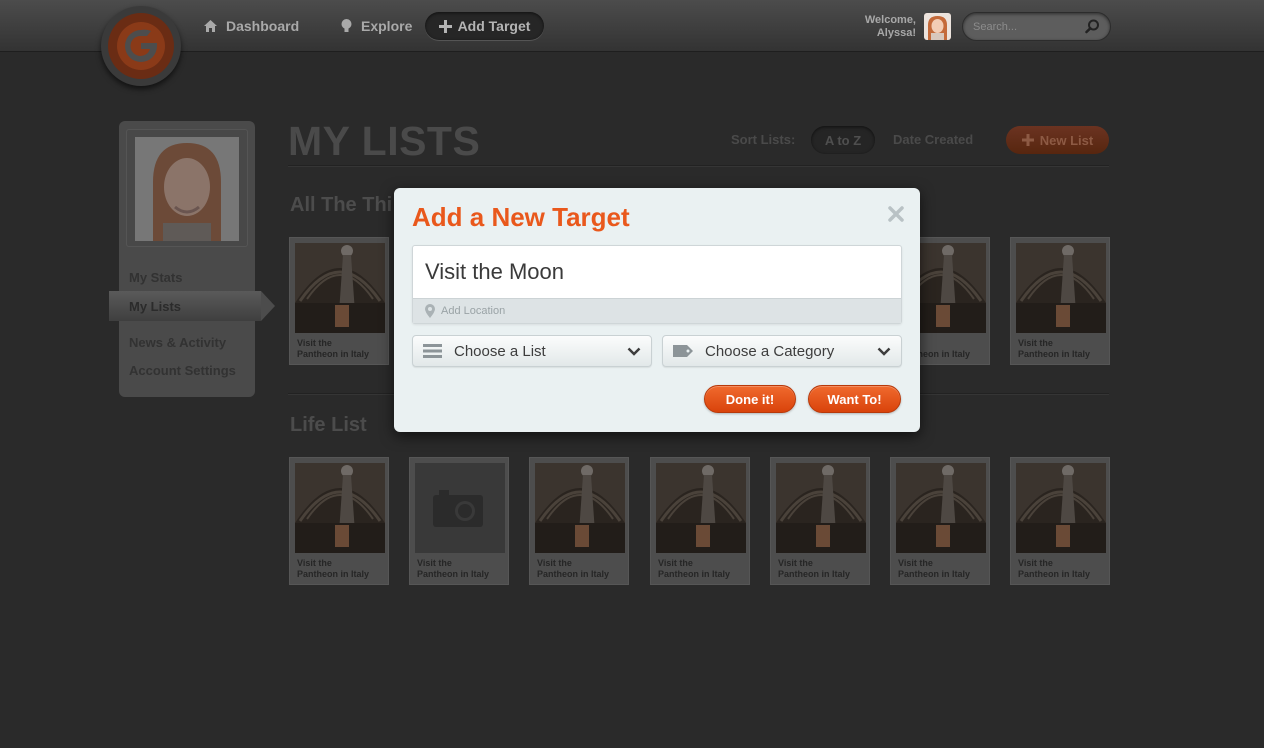  I want to click on profile-photo-frame, so click(187, 188).